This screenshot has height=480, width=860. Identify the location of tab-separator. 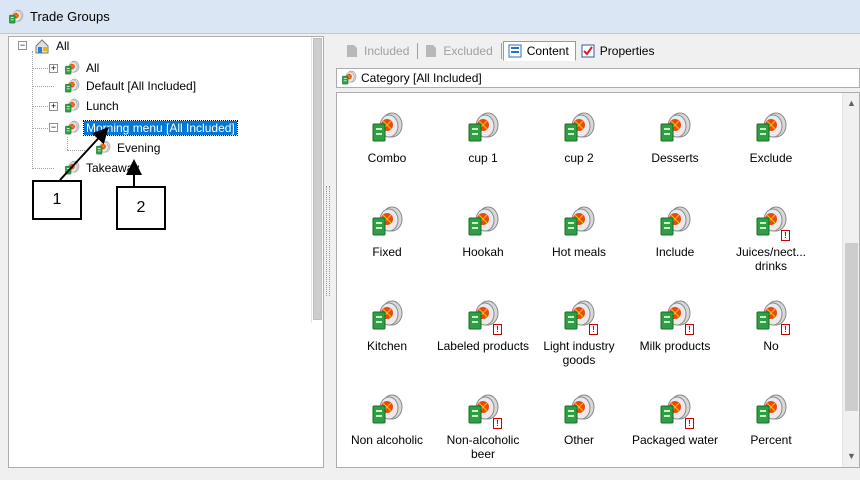
(501, 51).